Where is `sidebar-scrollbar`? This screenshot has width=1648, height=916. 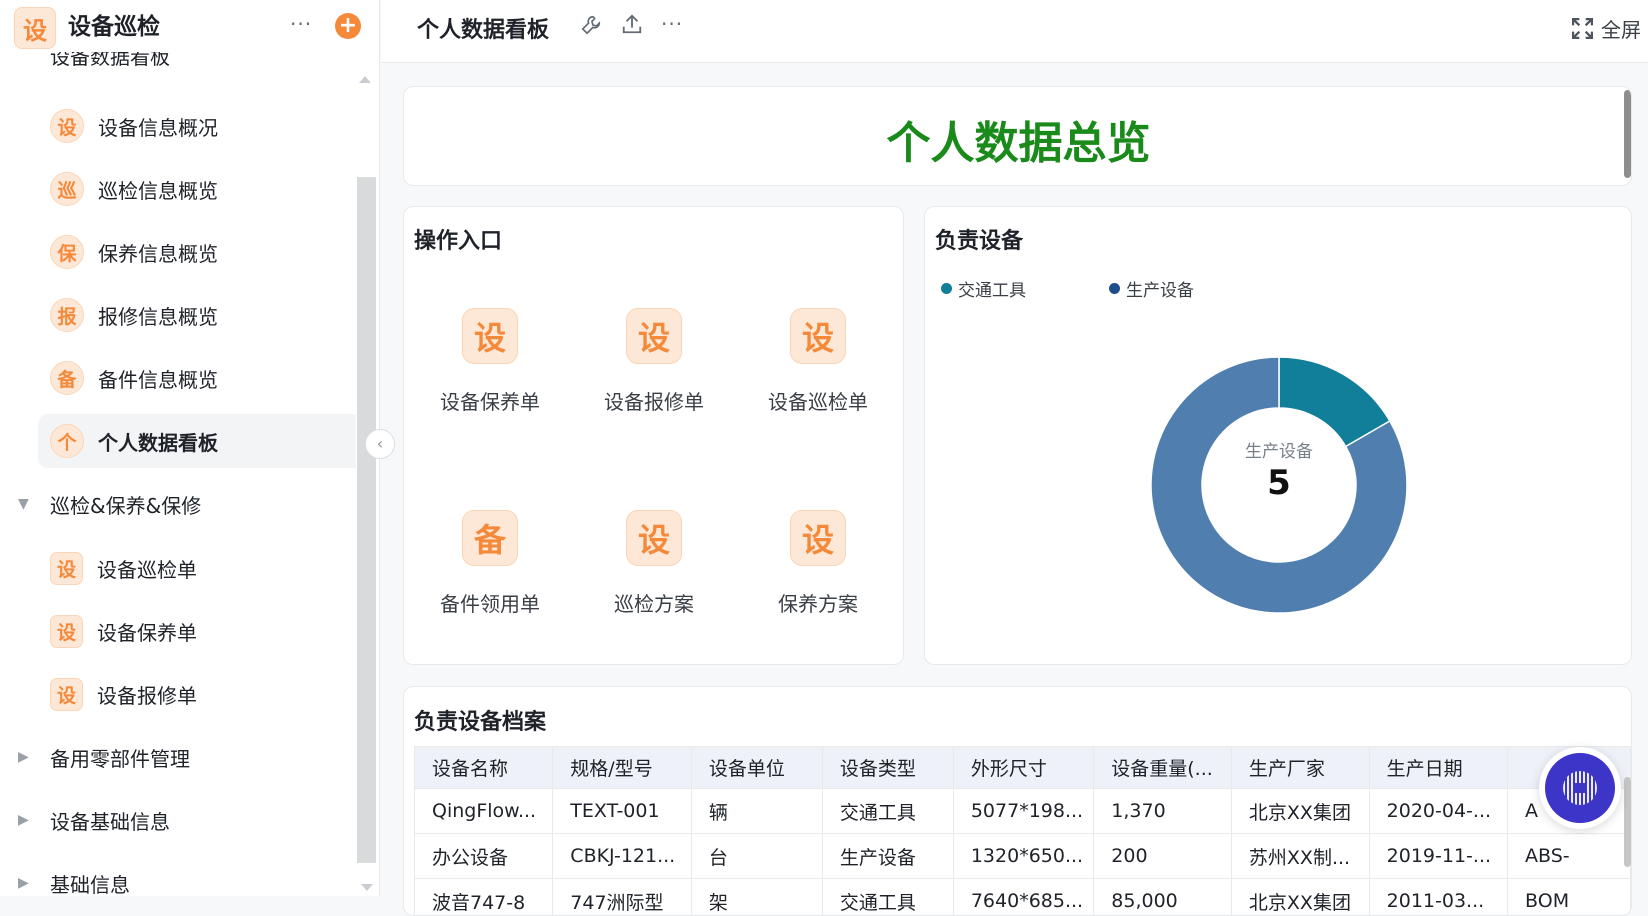 sidebar-scrollbar is located at coordinates (366, 520).